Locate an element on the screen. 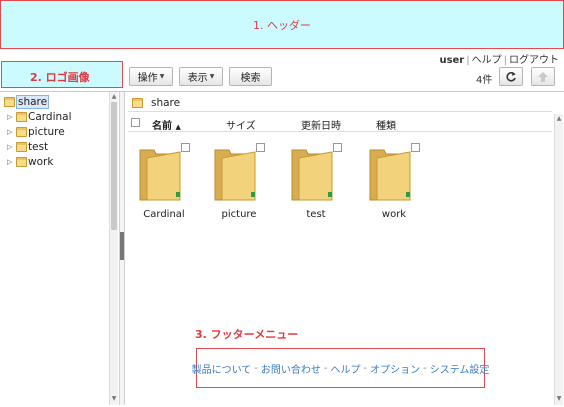  file-tile: Cardinal is located at coordinates (164, 183).